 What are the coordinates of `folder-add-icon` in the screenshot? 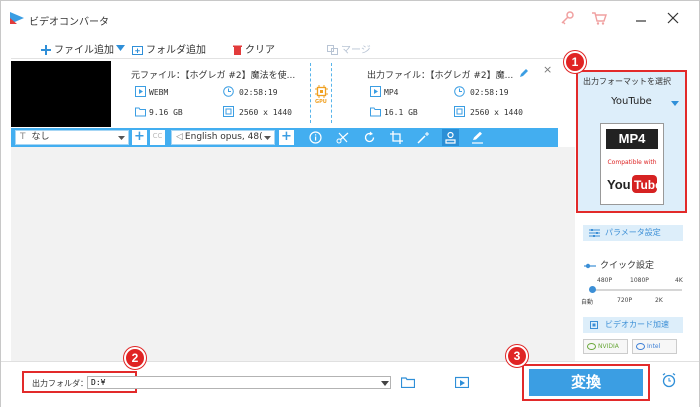 It's located at (137, 50).